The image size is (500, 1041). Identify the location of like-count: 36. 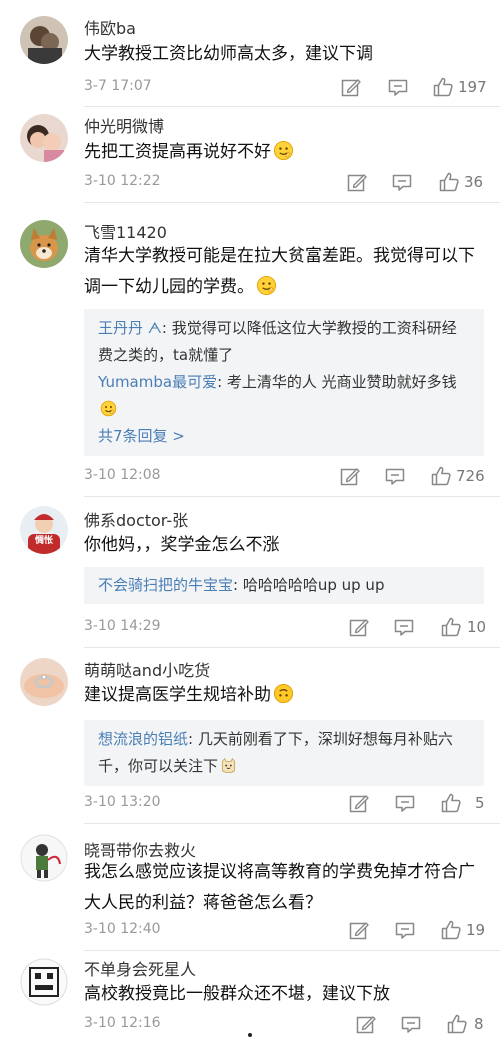
(474, 182).